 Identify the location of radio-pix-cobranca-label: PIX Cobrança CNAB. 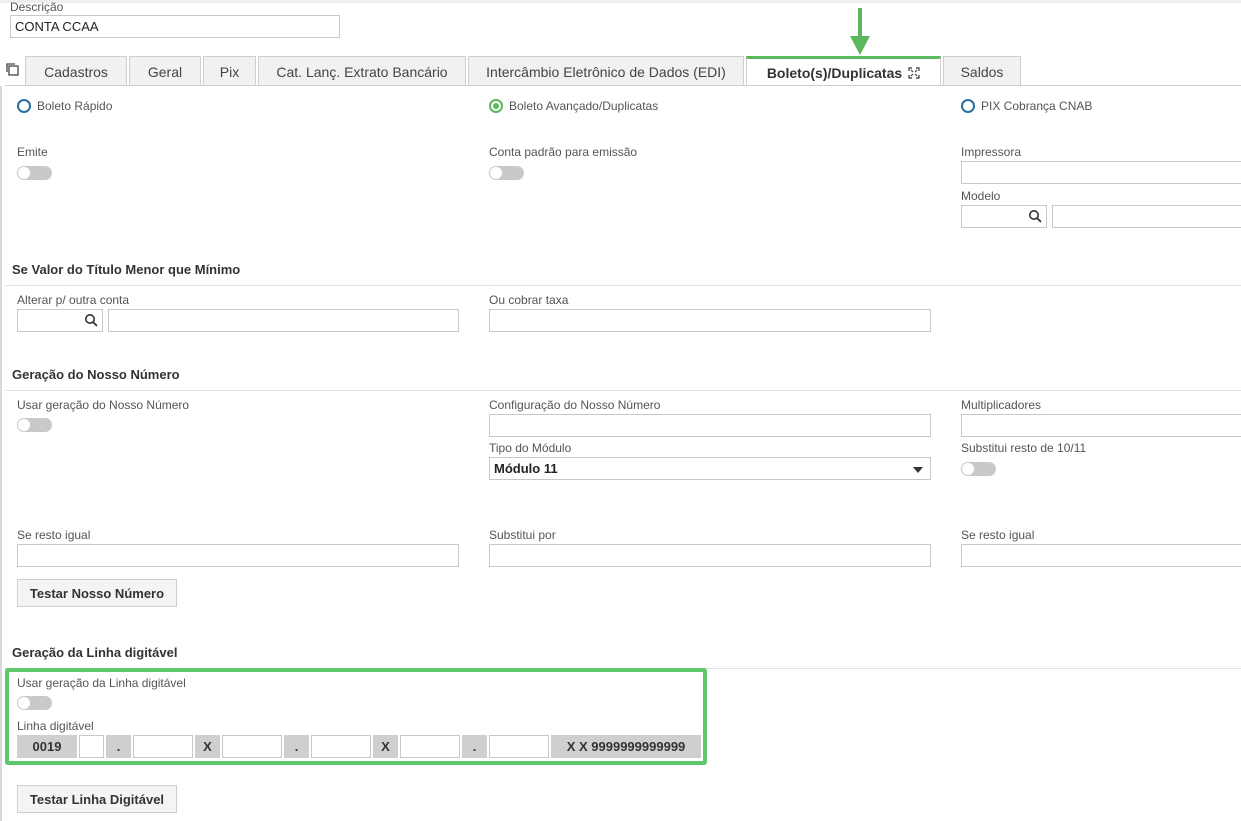
(1037, 106).